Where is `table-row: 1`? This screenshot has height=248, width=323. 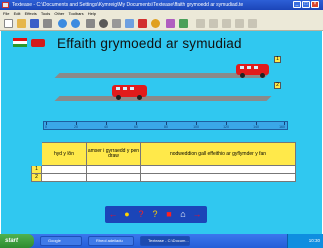 table-row: 1 is located at coordinates (163, 169).